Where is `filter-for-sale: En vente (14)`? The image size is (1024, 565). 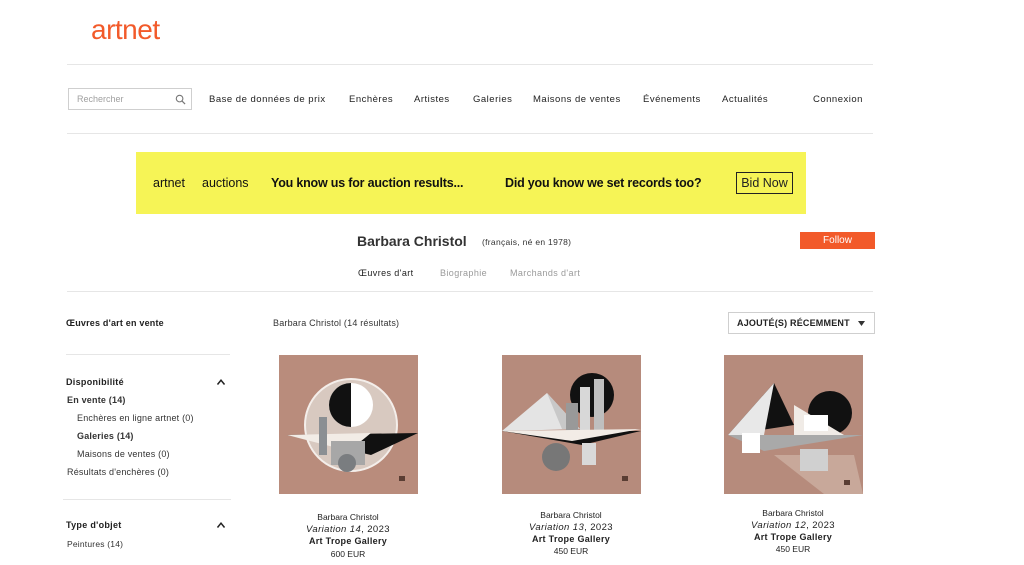 filter-for-sale: En vente (14) is located at coordinates (96, 400).